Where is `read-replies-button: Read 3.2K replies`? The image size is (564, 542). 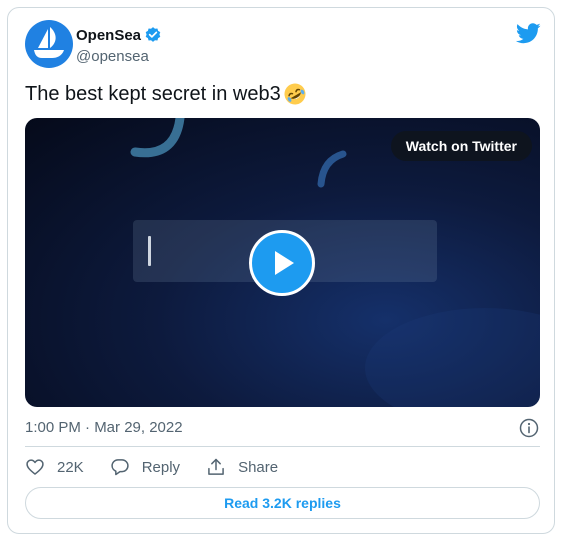 read-replies-button: Read 3.2K replies is located at coordinates (282, 503).